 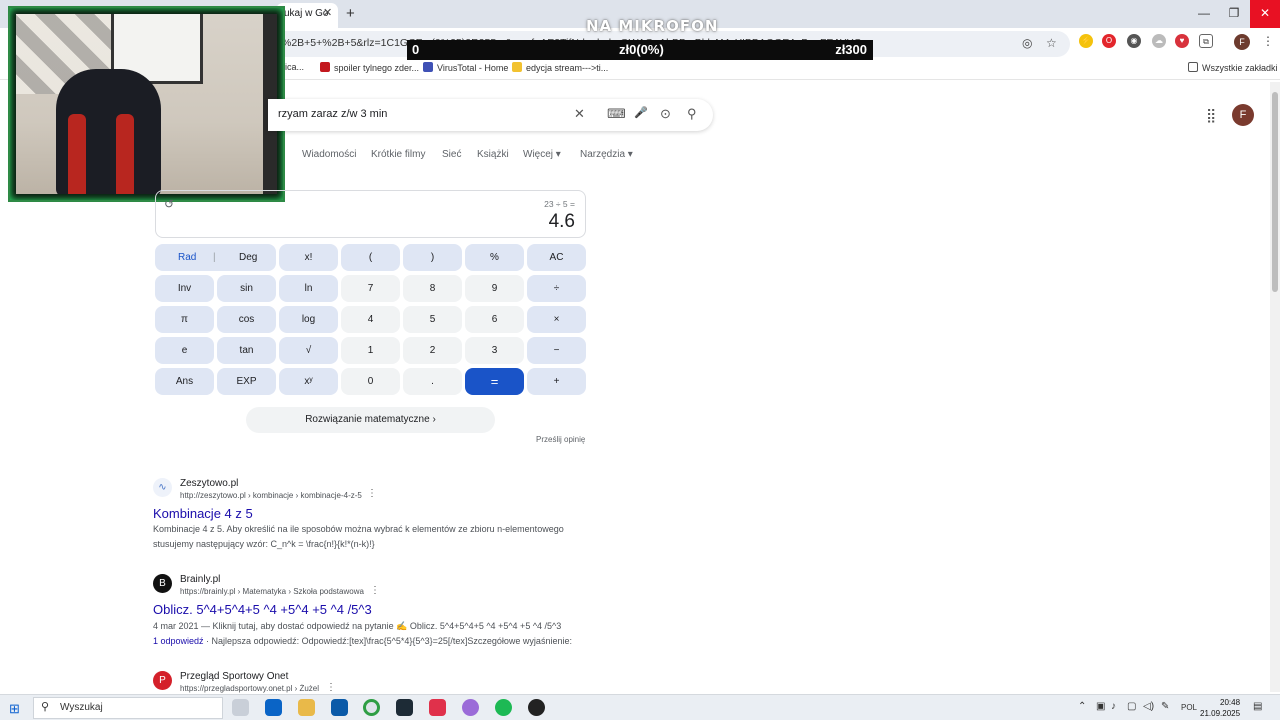 What do you see at coordinates (556, 257) in the screenshot?
I see `all-clear-key: AC` at bounding box center [556, 257].